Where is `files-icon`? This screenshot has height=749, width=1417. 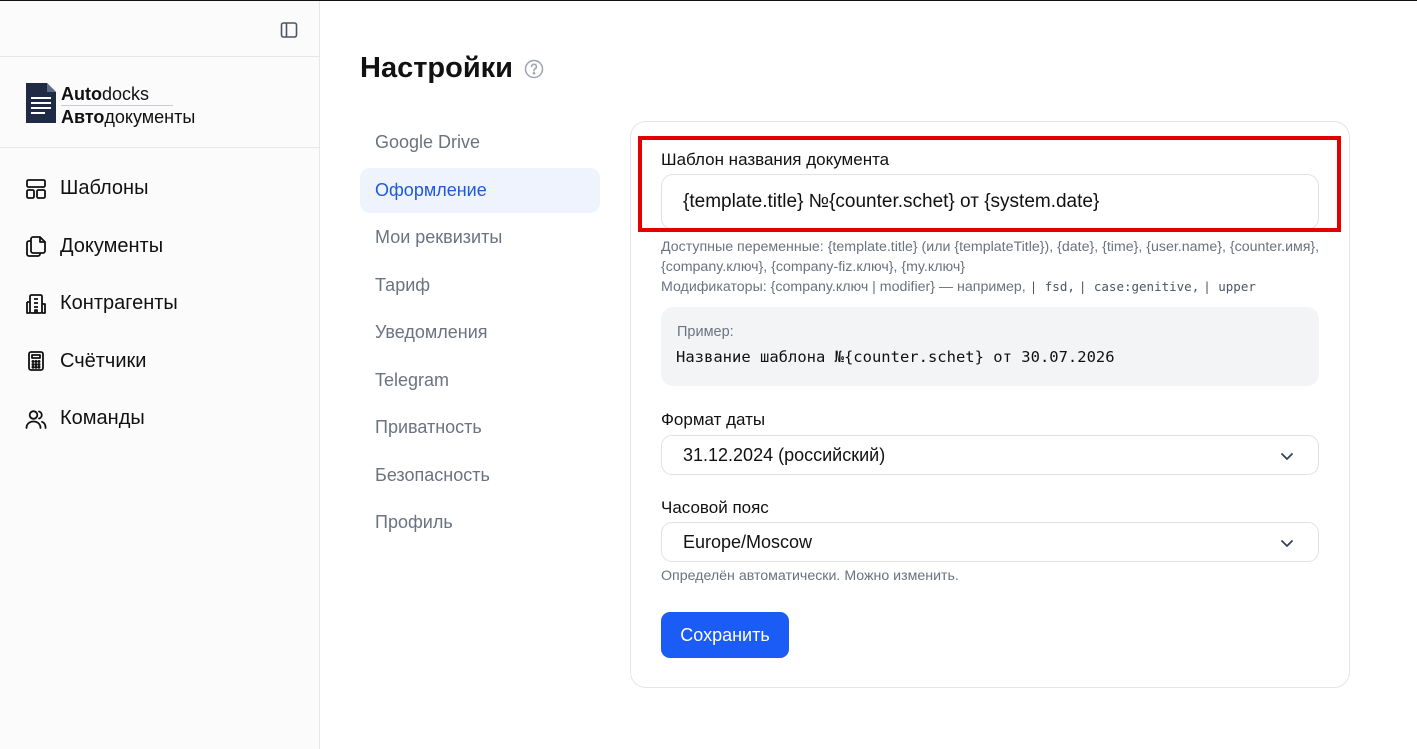
files-icon is located at coordinates (36, 246).